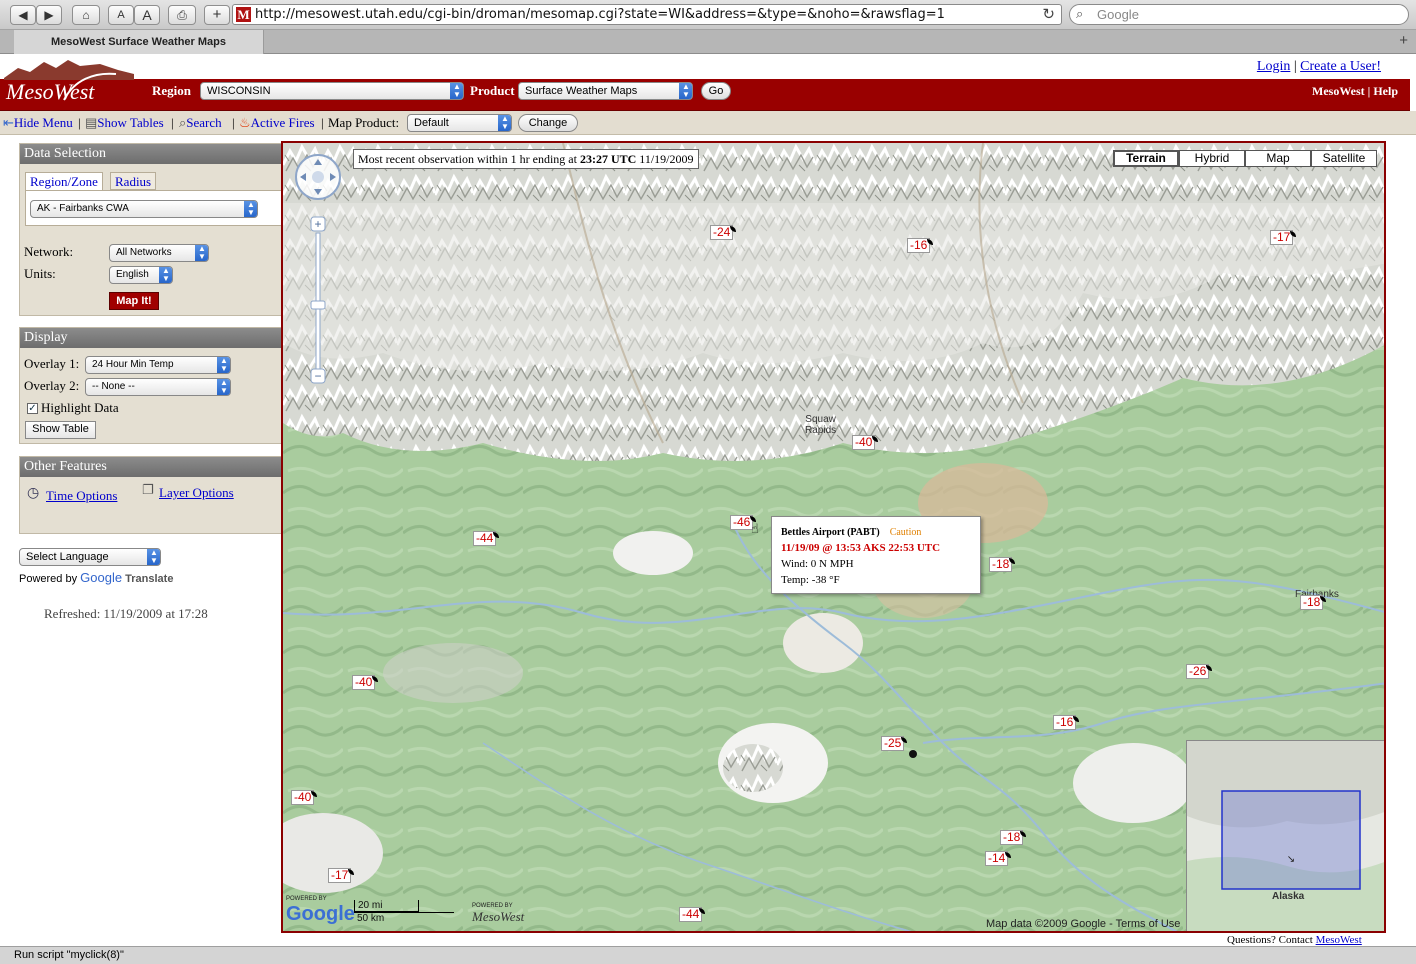 Image resolution: width=1416 pixels, height=964 pixels. What do you see at coordinates (318, 275) in the screenshot?
I see `map-navigation-control: + −` at bounding box center [318, 275].